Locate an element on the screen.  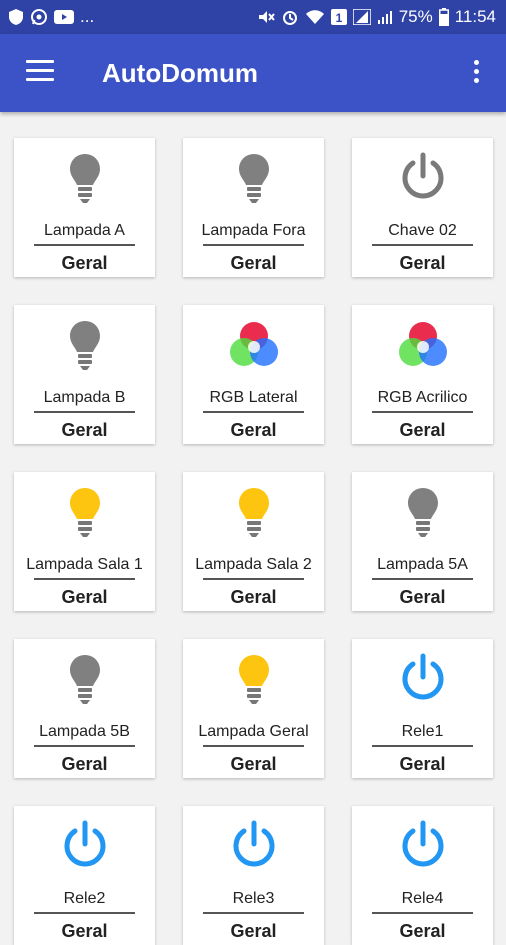
device-name: Lampada 5B is located at coordinates (84, 731).